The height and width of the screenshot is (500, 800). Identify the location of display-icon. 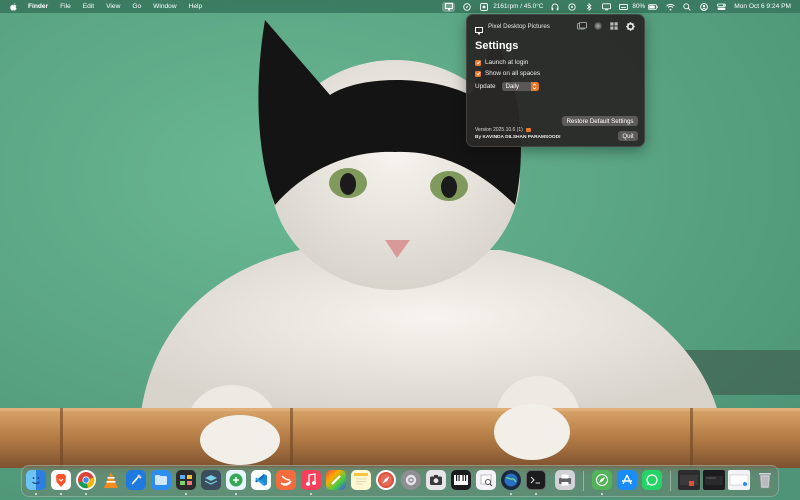
(606, 6).